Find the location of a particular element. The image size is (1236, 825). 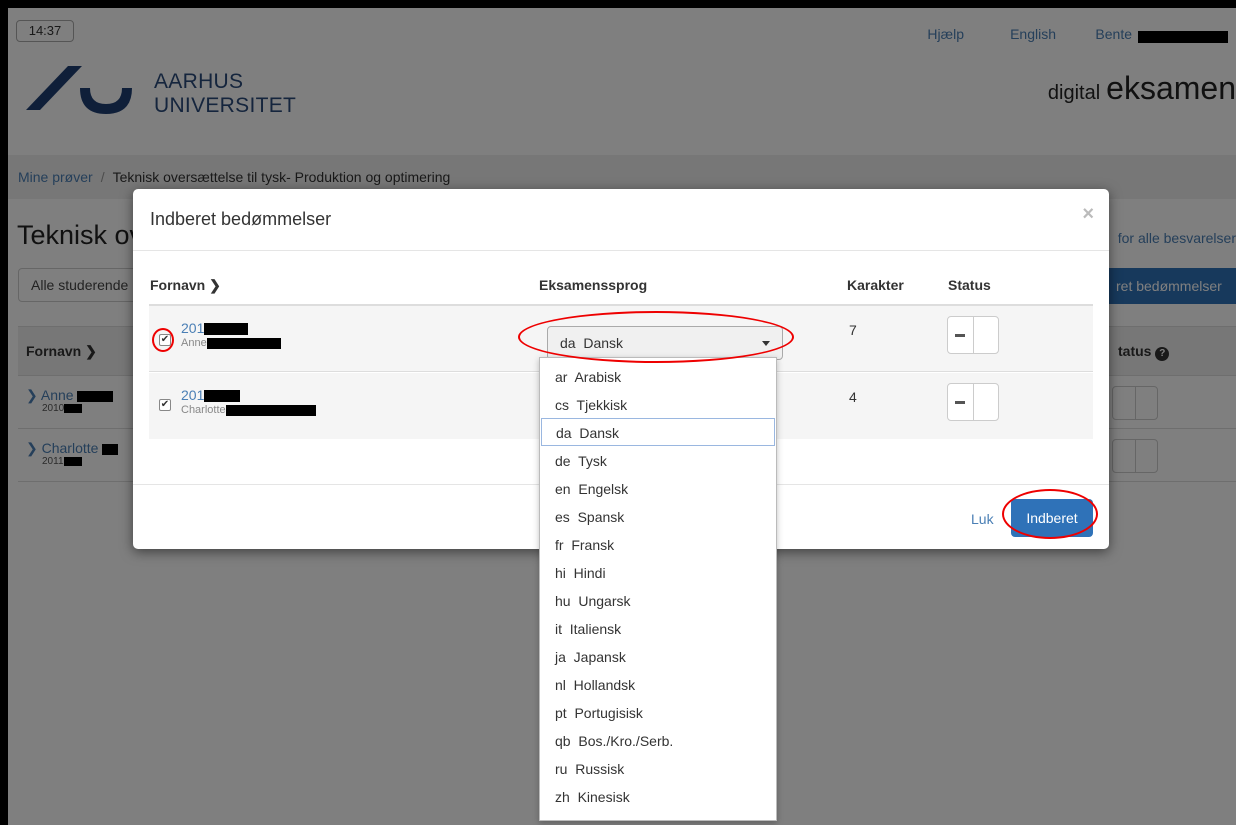

student-name: Anne is located at coordinates (231, 343).